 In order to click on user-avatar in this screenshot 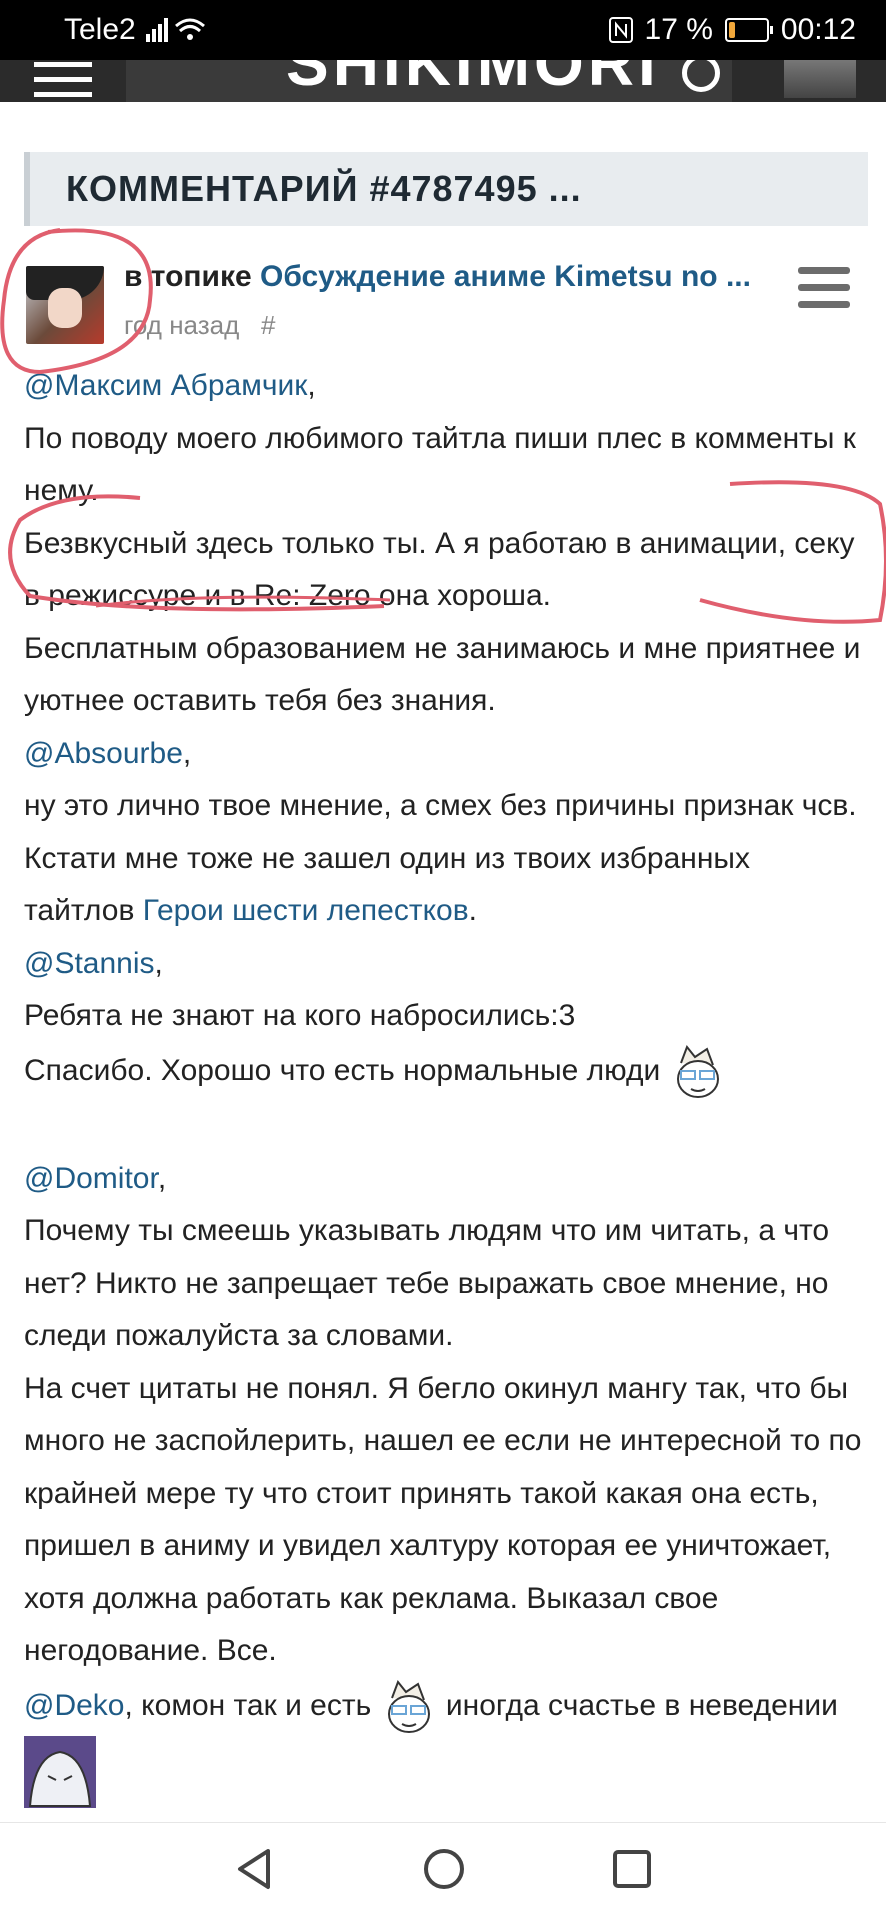, I will do `click(820, 79)`.